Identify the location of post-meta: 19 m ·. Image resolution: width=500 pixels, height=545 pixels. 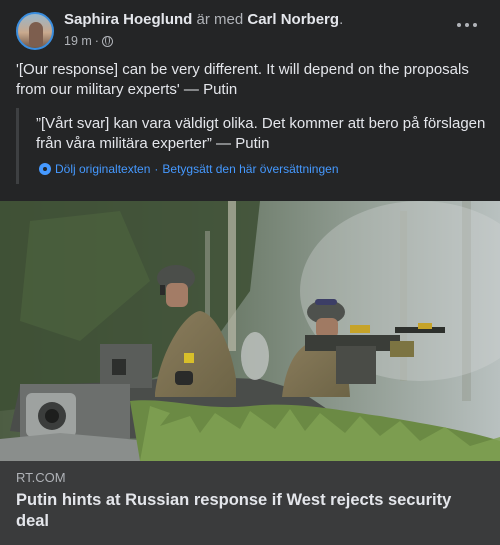
(88, 41).